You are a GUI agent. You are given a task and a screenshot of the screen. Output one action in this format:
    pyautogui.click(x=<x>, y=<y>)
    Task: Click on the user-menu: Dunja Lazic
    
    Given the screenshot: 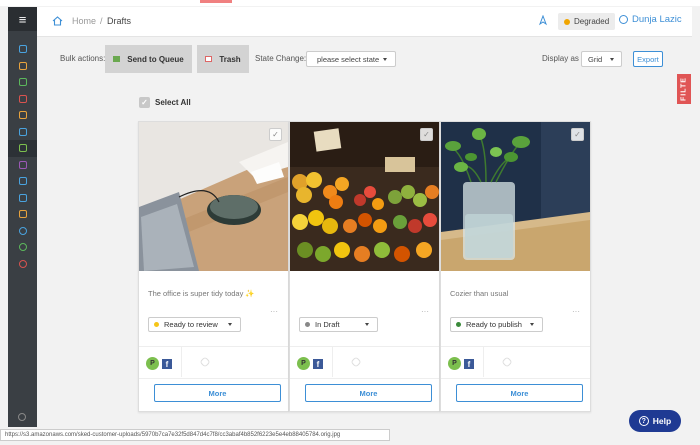 What is the action you would take?
    pyautogui.click(x=650, y=19)
    